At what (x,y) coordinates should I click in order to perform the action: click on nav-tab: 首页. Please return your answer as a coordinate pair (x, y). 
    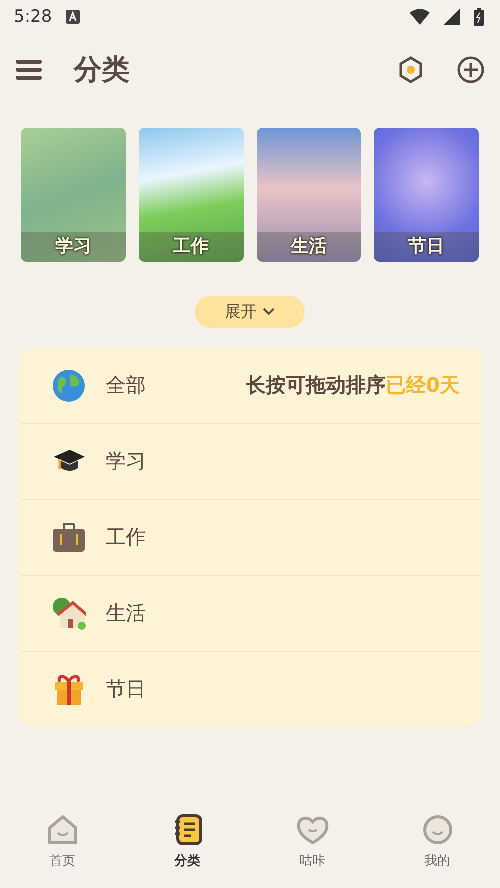
    Looking at the image, I should click on (62, 842).